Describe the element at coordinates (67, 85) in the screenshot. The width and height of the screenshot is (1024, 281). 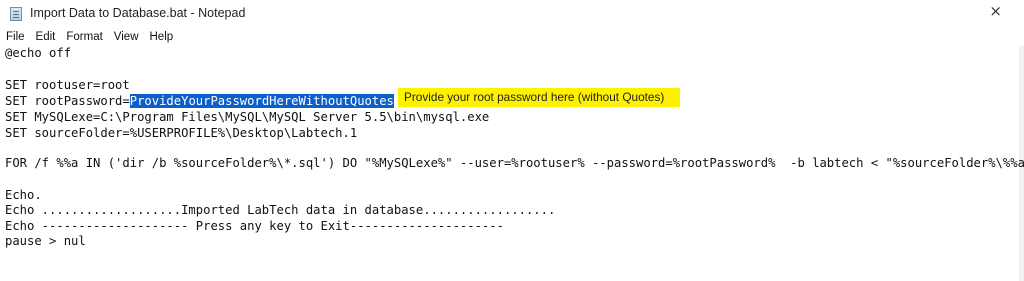
I see `code-line: SET rootuser=root` at that location.